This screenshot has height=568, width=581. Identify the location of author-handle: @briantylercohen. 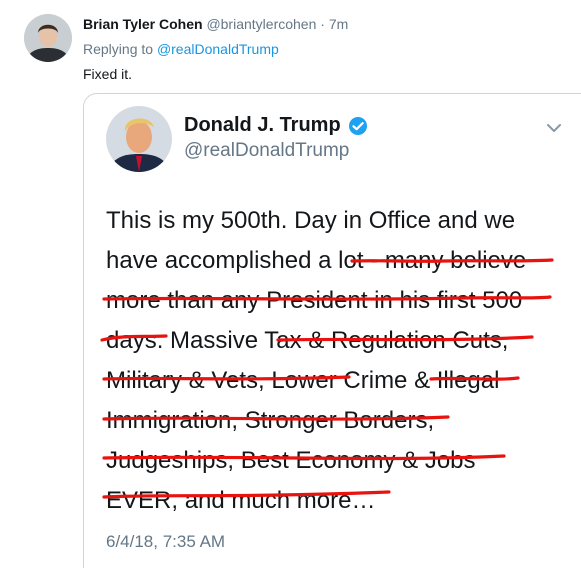
(261, 24).